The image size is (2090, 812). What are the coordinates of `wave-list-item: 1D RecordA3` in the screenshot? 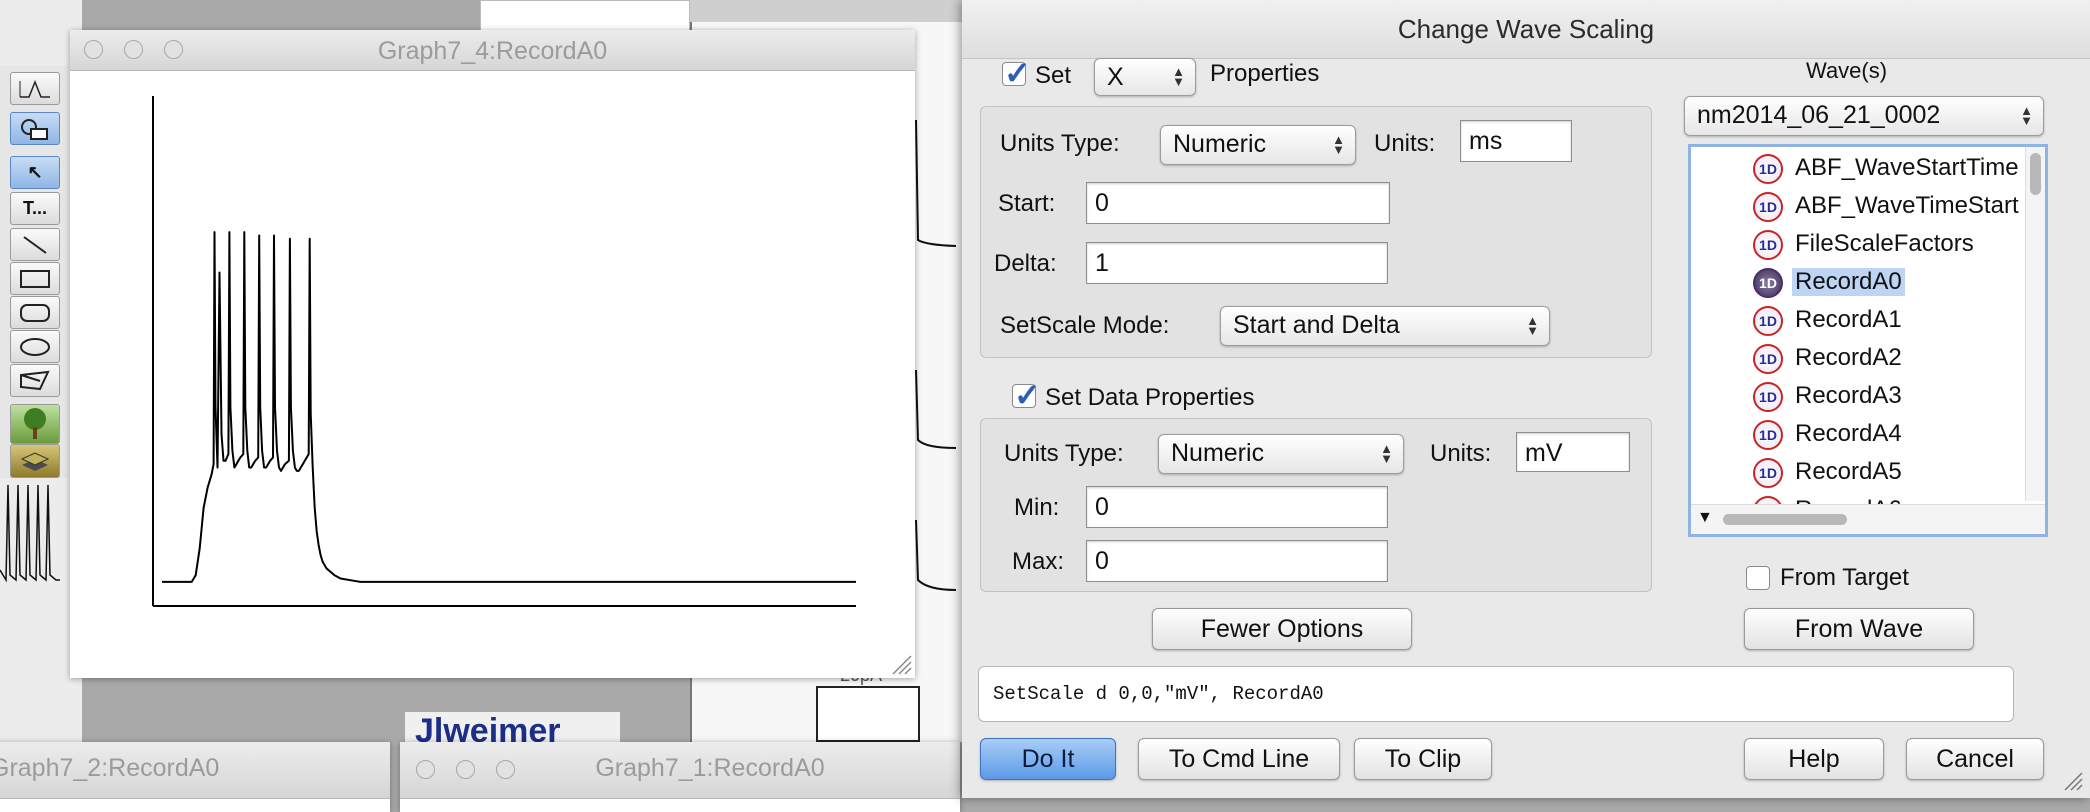 It's located at (1855, 396).